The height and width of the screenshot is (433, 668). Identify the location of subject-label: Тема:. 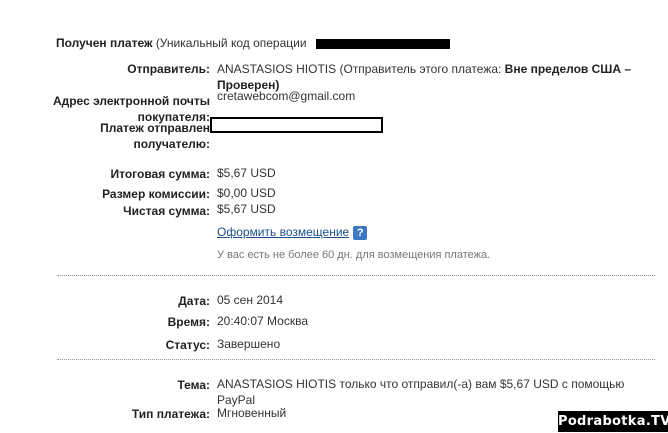
(193, 385).